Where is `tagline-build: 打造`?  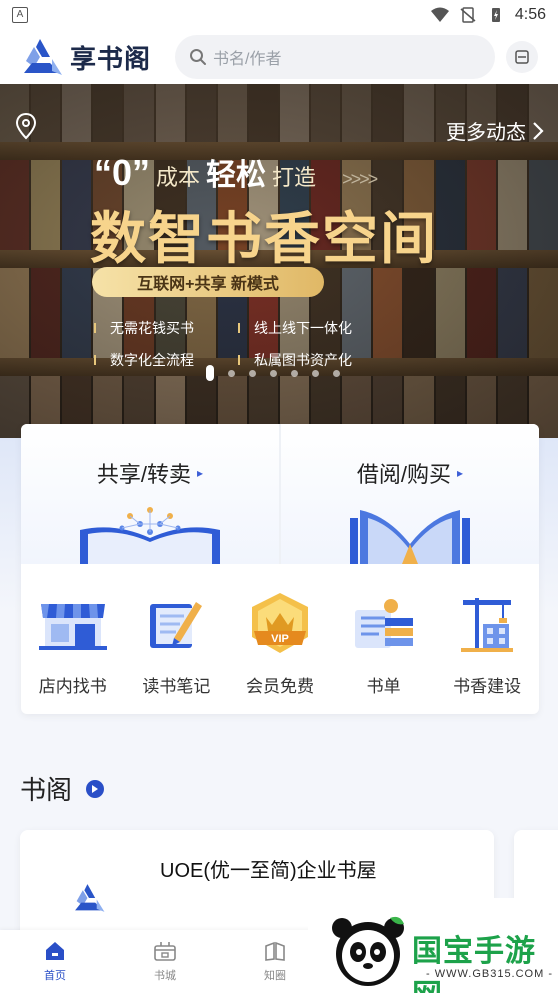 tagline-build: 打造 is located at coordinates (294, 177).